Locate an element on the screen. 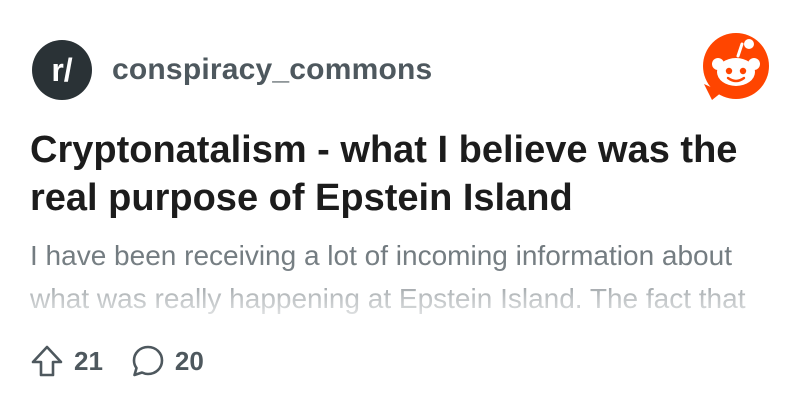  svg-text: r/ is located at coordinates (61, 70).